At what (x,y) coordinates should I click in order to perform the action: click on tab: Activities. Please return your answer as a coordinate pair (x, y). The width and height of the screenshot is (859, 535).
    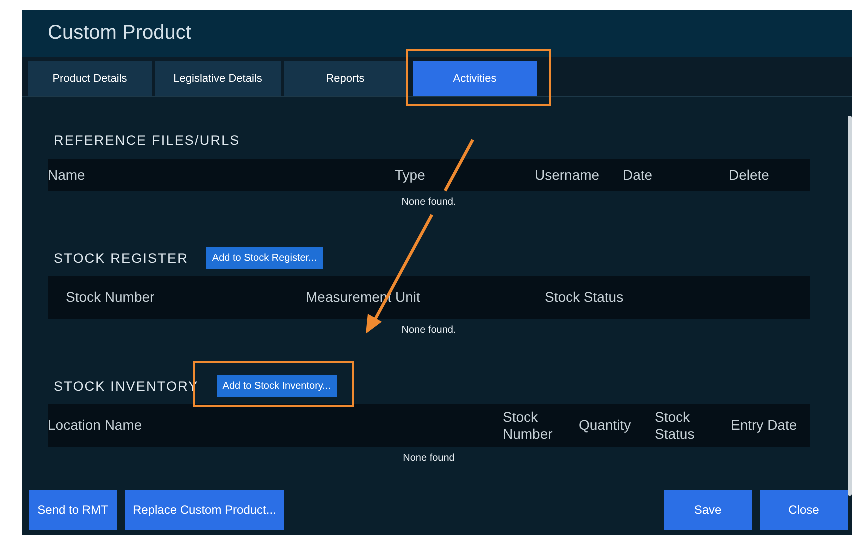
    Looking at the image, I should click on (475, 78).